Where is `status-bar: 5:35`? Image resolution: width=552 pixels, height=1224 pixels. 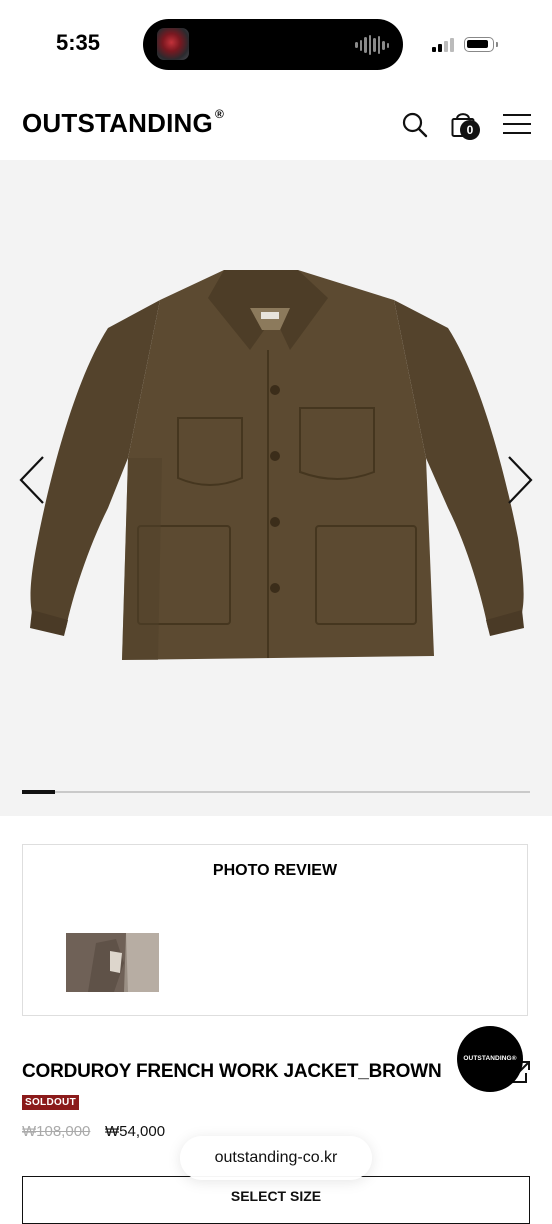
status-bar: 5:35 is located at coordinates (276, 45).